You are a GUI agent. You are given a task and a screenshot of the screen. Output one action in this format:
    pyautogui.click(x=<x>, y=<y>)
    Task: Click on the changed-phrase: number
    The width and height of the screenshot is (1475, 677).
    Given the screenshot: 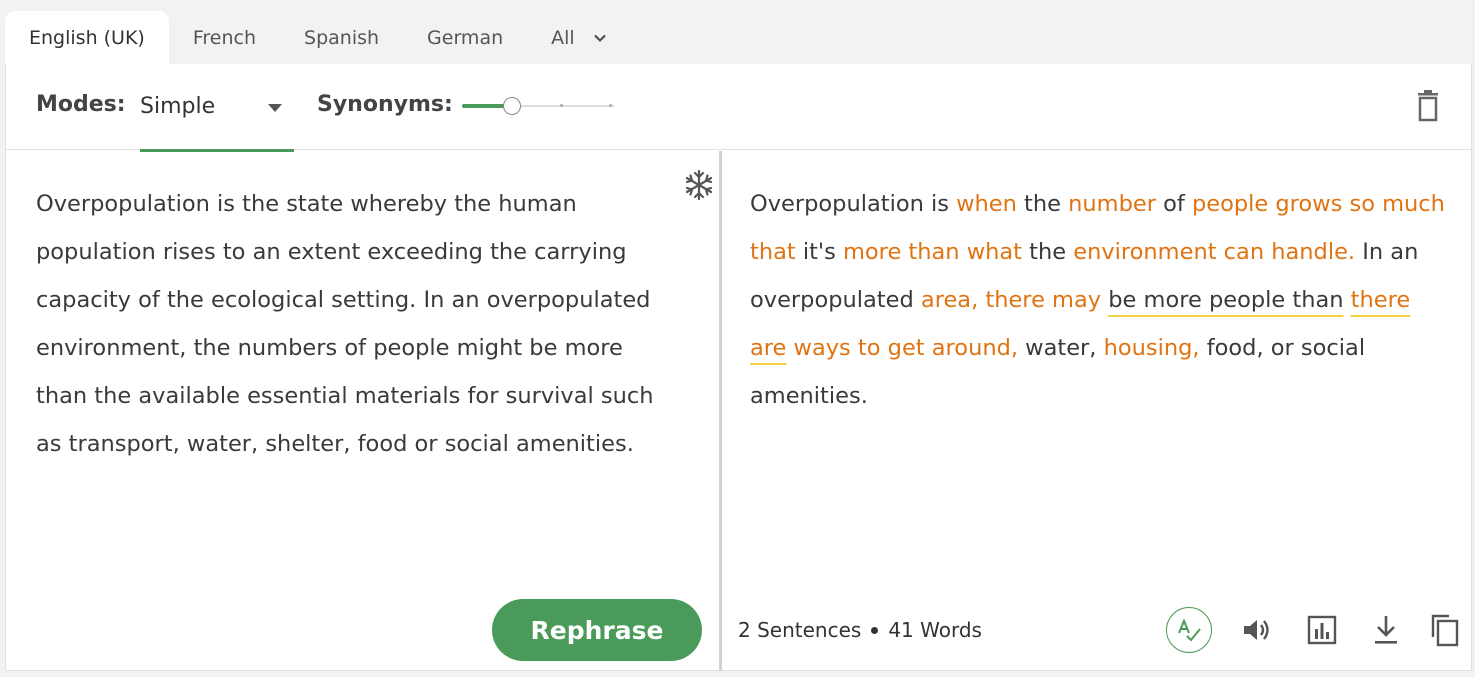 What is the action you would take?
    pyautogui.click(x=1112, y=204)
    